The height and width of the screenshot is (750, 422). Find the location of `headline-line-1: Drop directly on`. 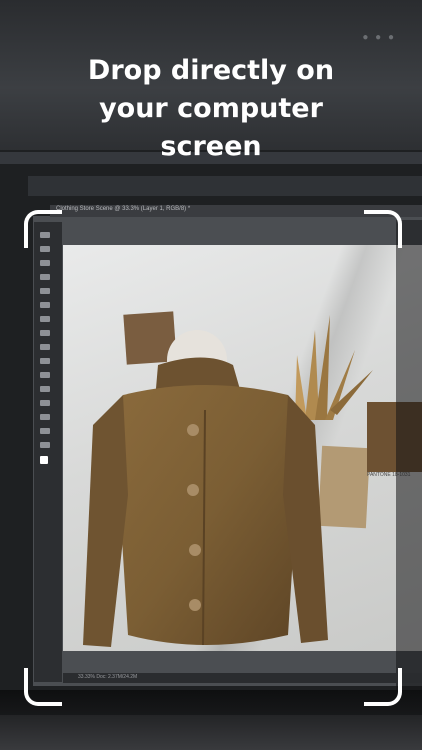

headline-line-1: Drop directly on is located at coordinates (211, 70).